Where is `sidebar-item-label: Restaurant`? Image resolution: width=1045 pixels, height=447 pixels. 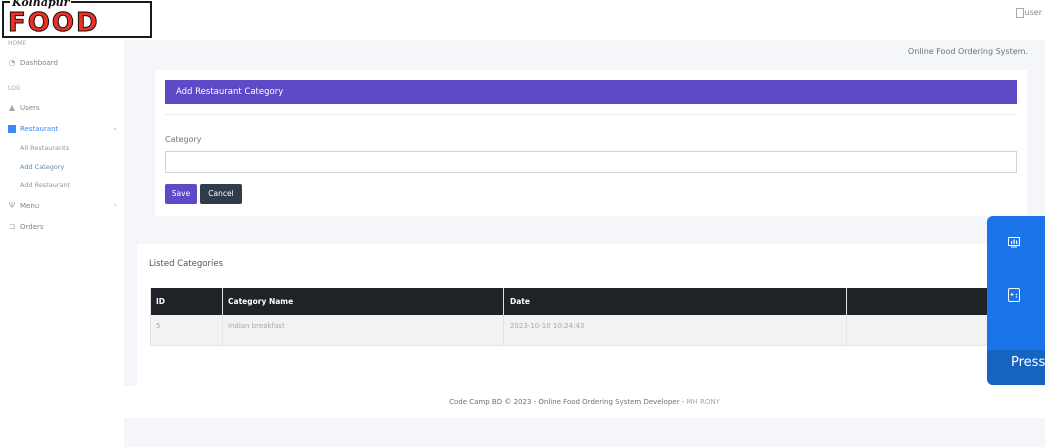 sidebar-item-label: Restaurant is located at coordinates (39, 129).